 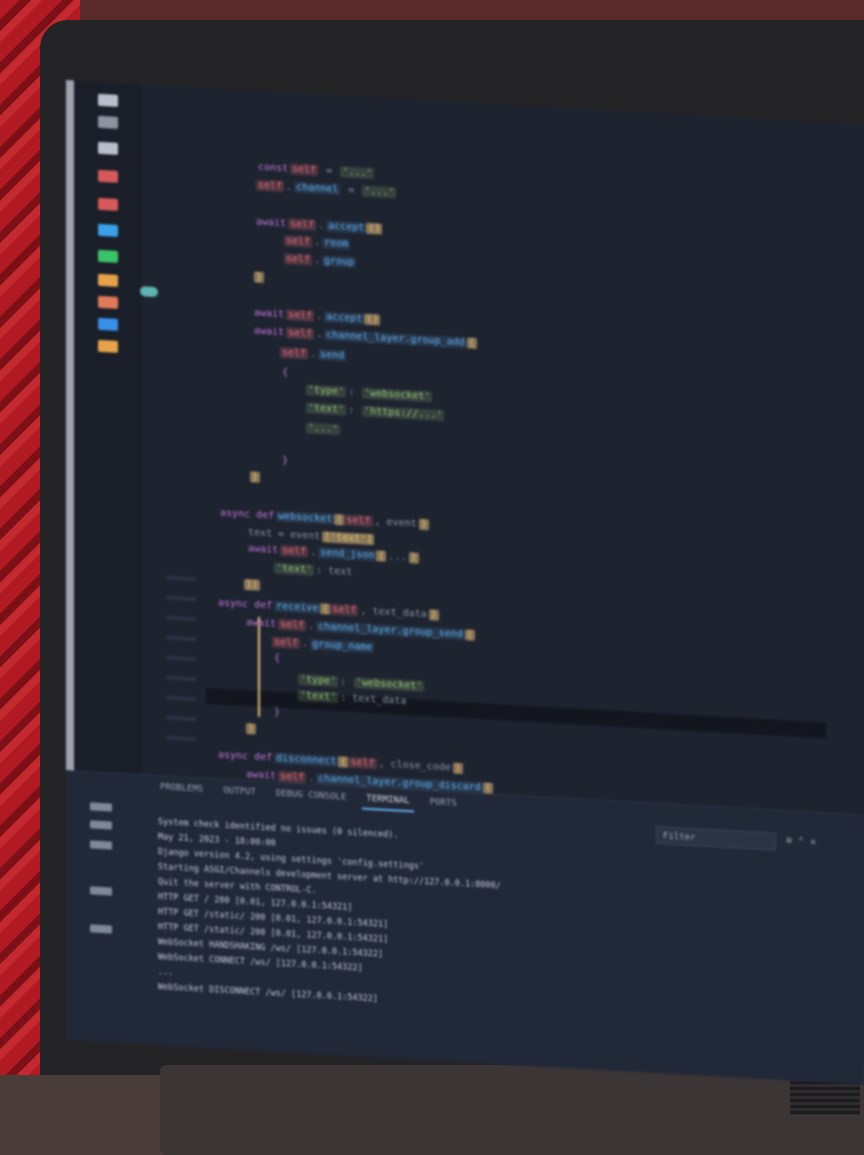 What do you see at coordinates (108, 302) in the screenshot?
I see `database-icon` at bounding box center [108, 302].